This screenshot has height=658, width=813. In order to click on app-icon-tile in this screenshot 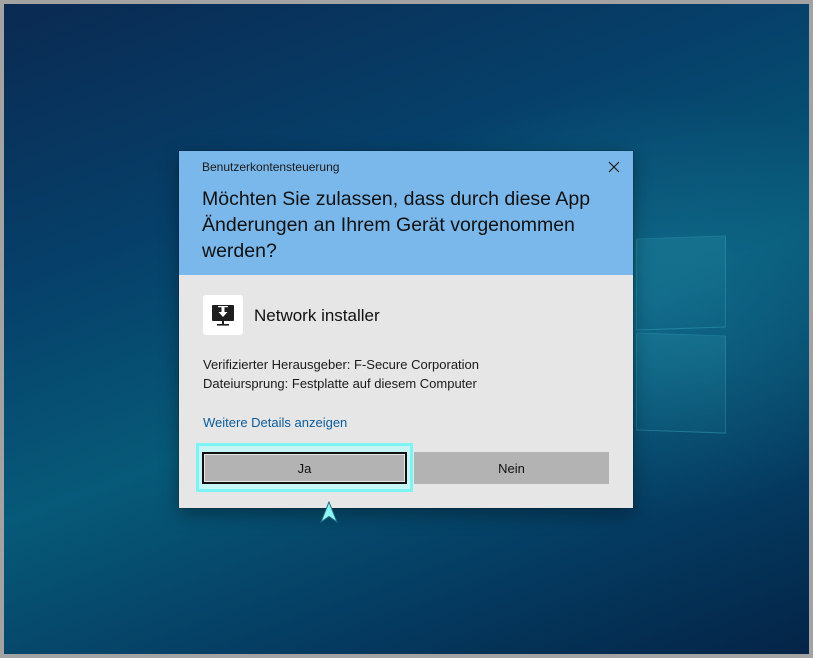, I will do `click(223, 315)`.